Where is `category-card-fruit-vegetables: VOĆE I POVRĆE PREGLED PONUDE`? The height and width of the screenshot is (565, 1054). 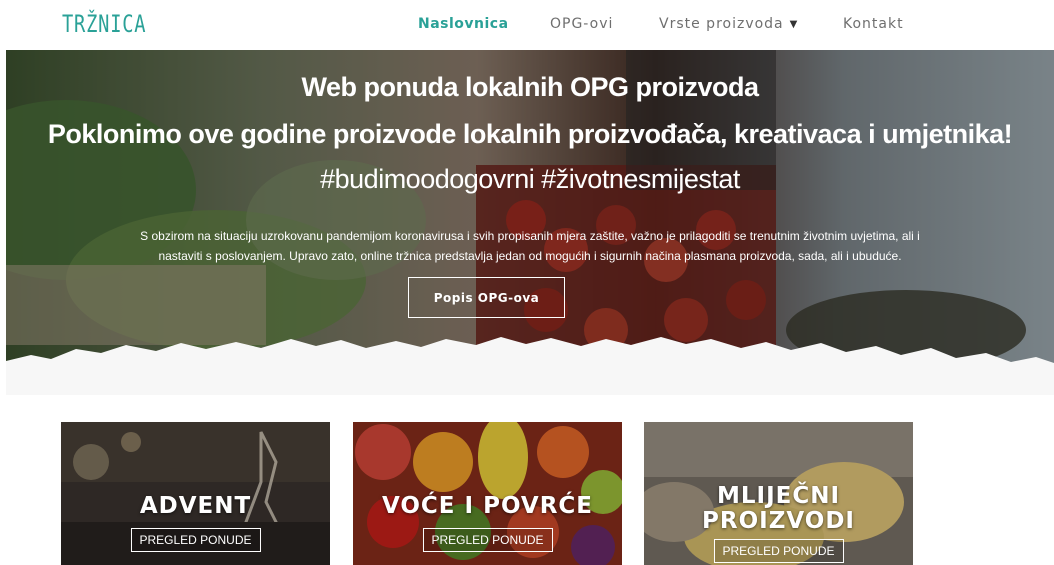 category-card-fruit-vegetables: VOĆE I POVRĆE PREGLED PONUDE is located at coordinates (487, 493).